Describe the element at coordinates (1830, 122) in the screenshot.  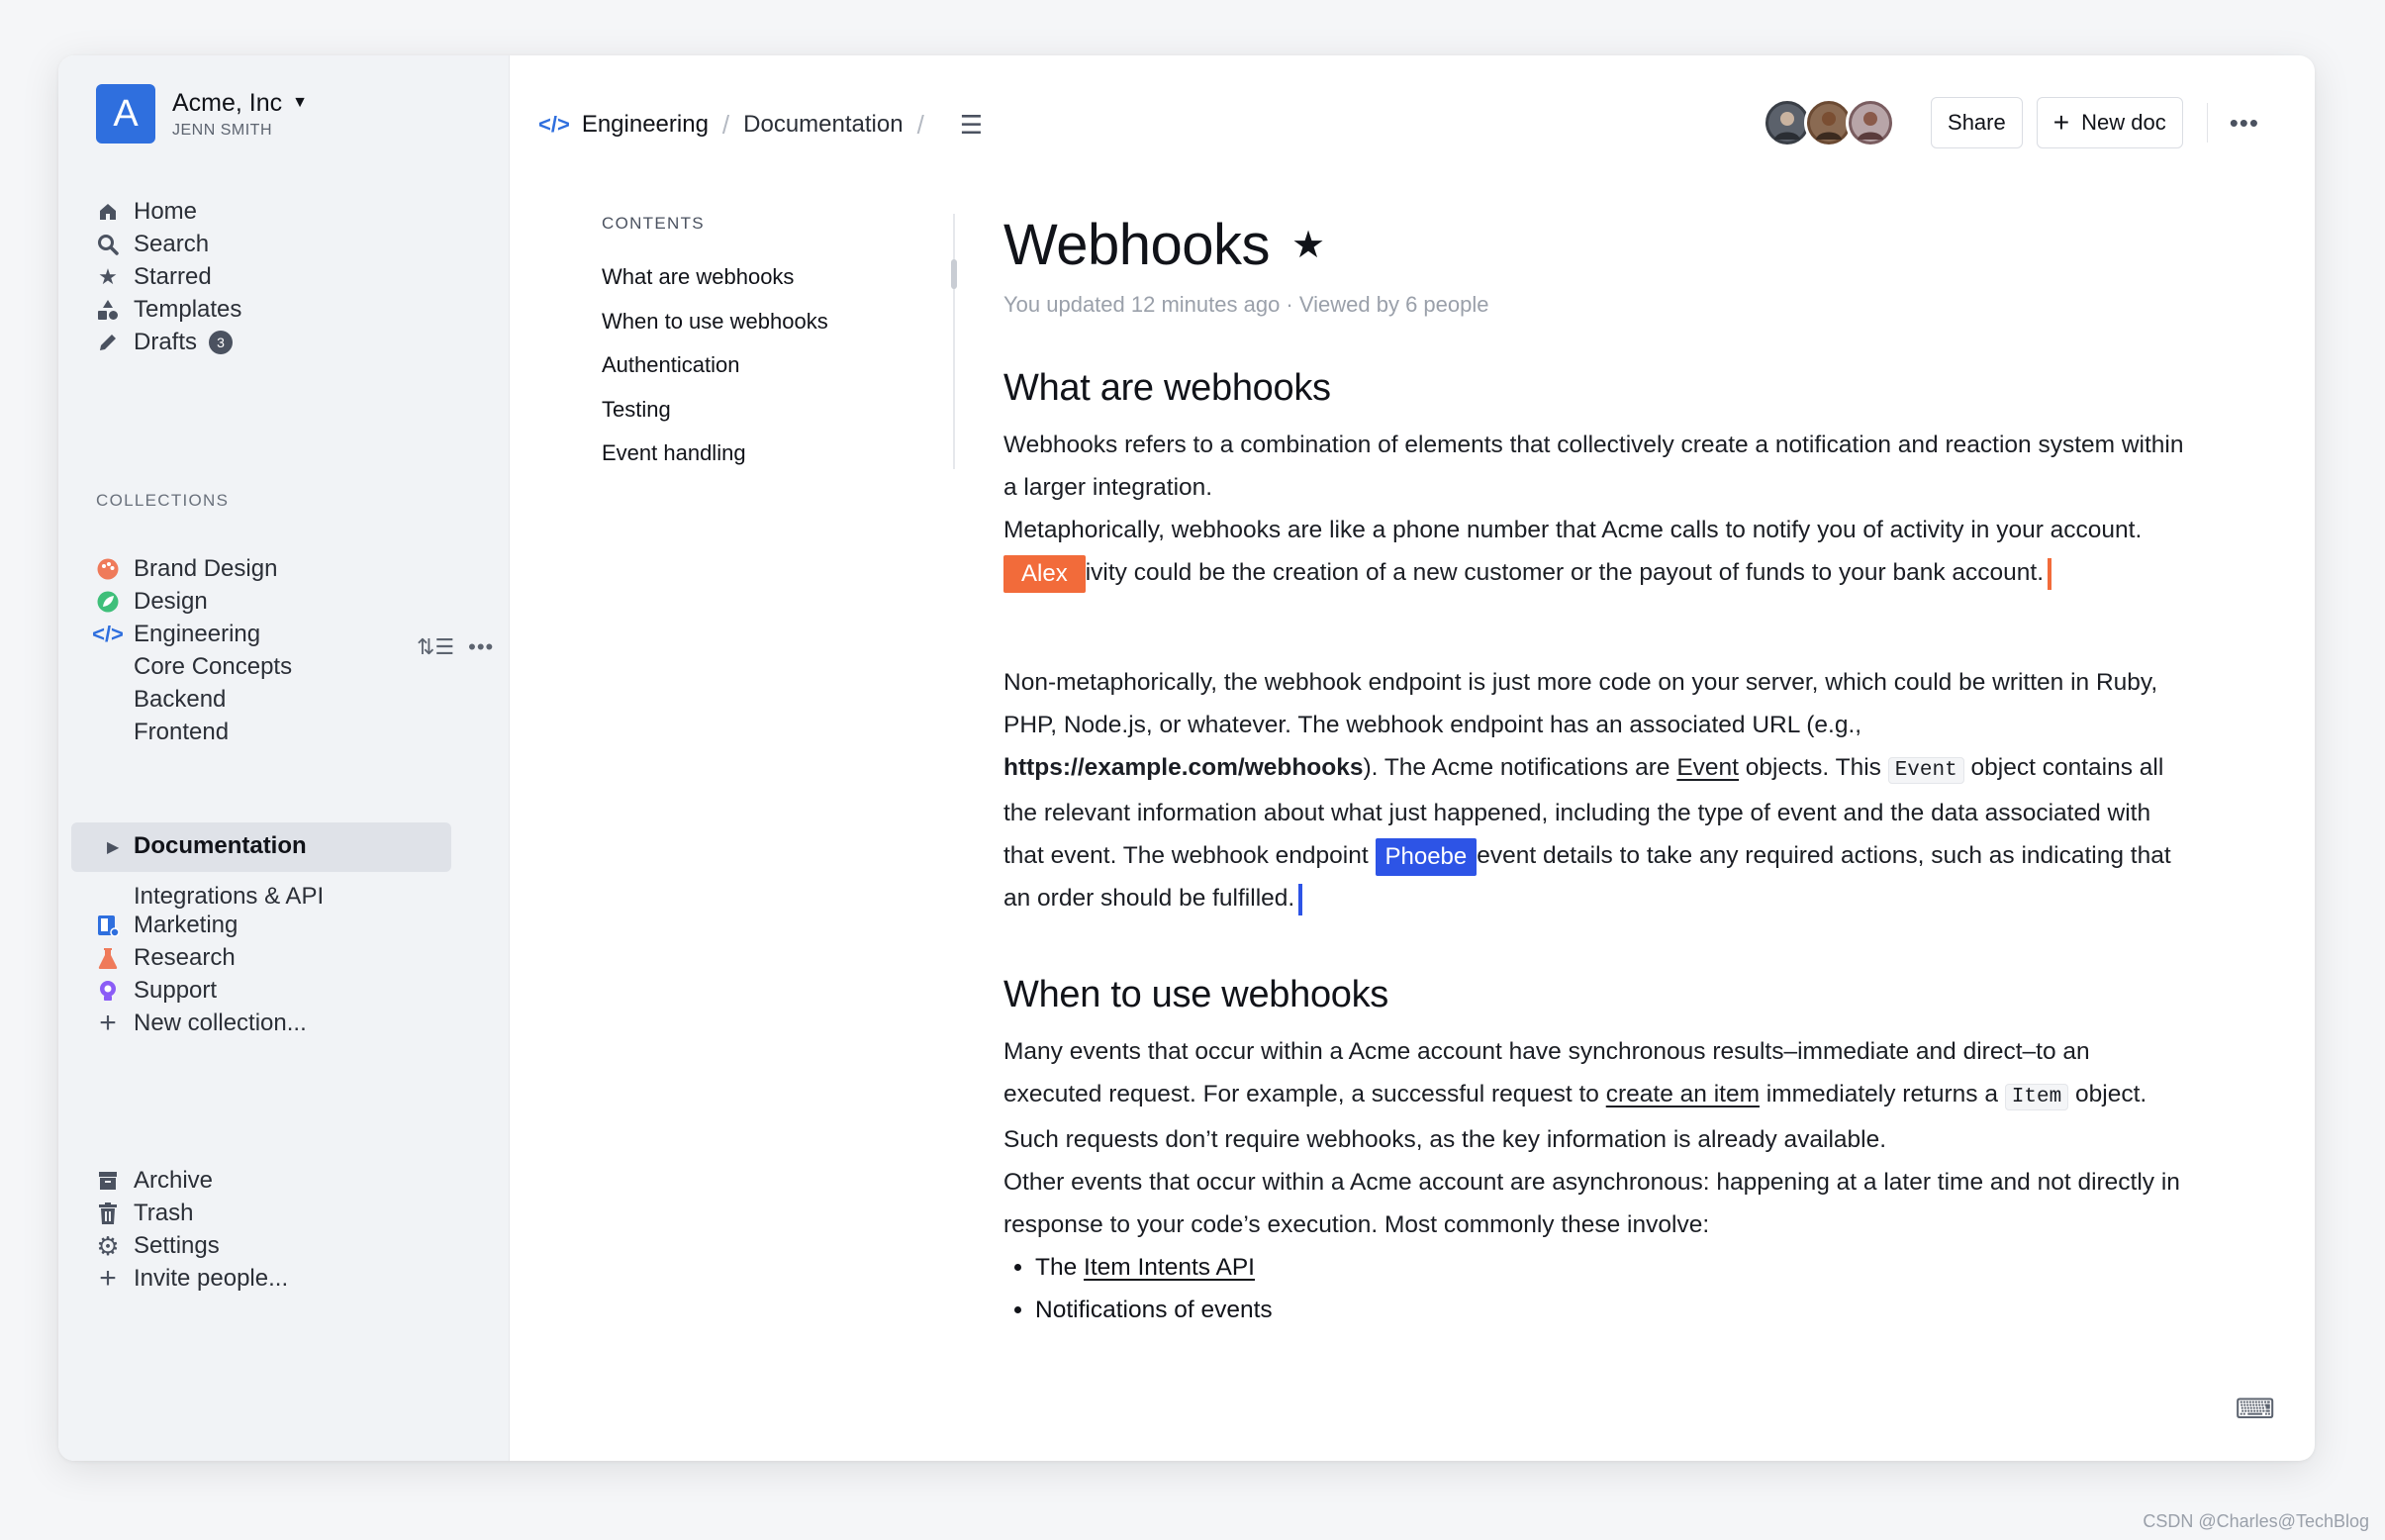
I see `collaborator-avatars` at that location.